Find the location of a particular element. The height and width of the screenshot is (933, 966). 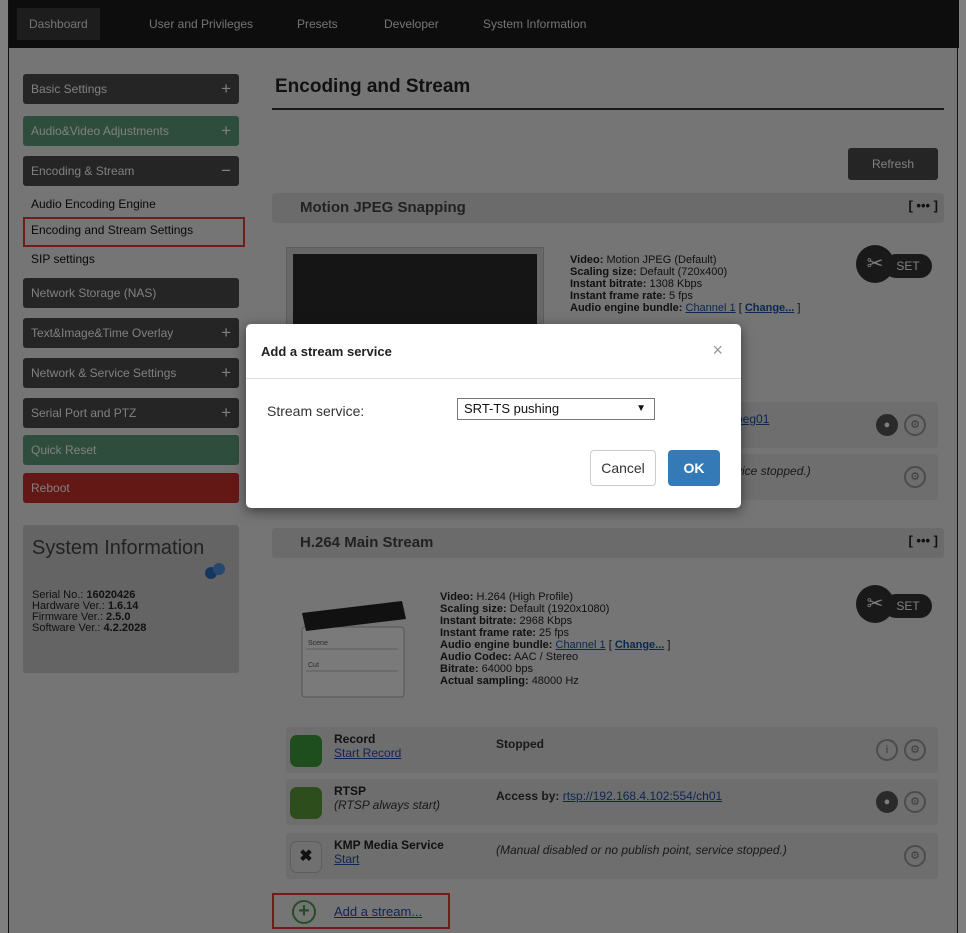

dialog-divider is located at coordinates (493, 378).